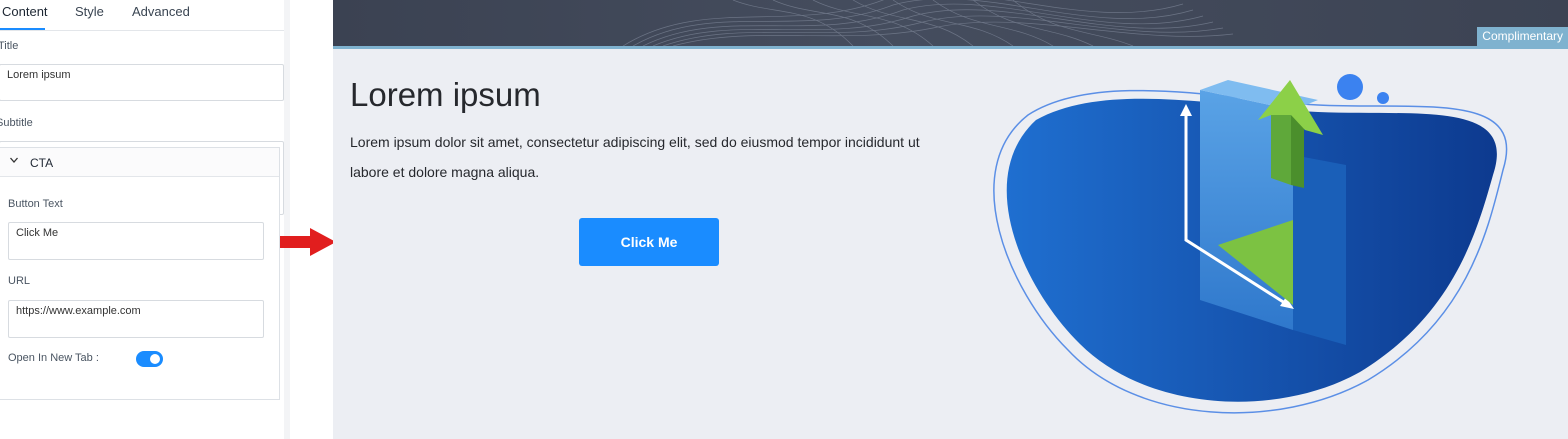 The image size is (1568, 439). I want to click on title-input: Lorem ipsum, so click(142, 82).